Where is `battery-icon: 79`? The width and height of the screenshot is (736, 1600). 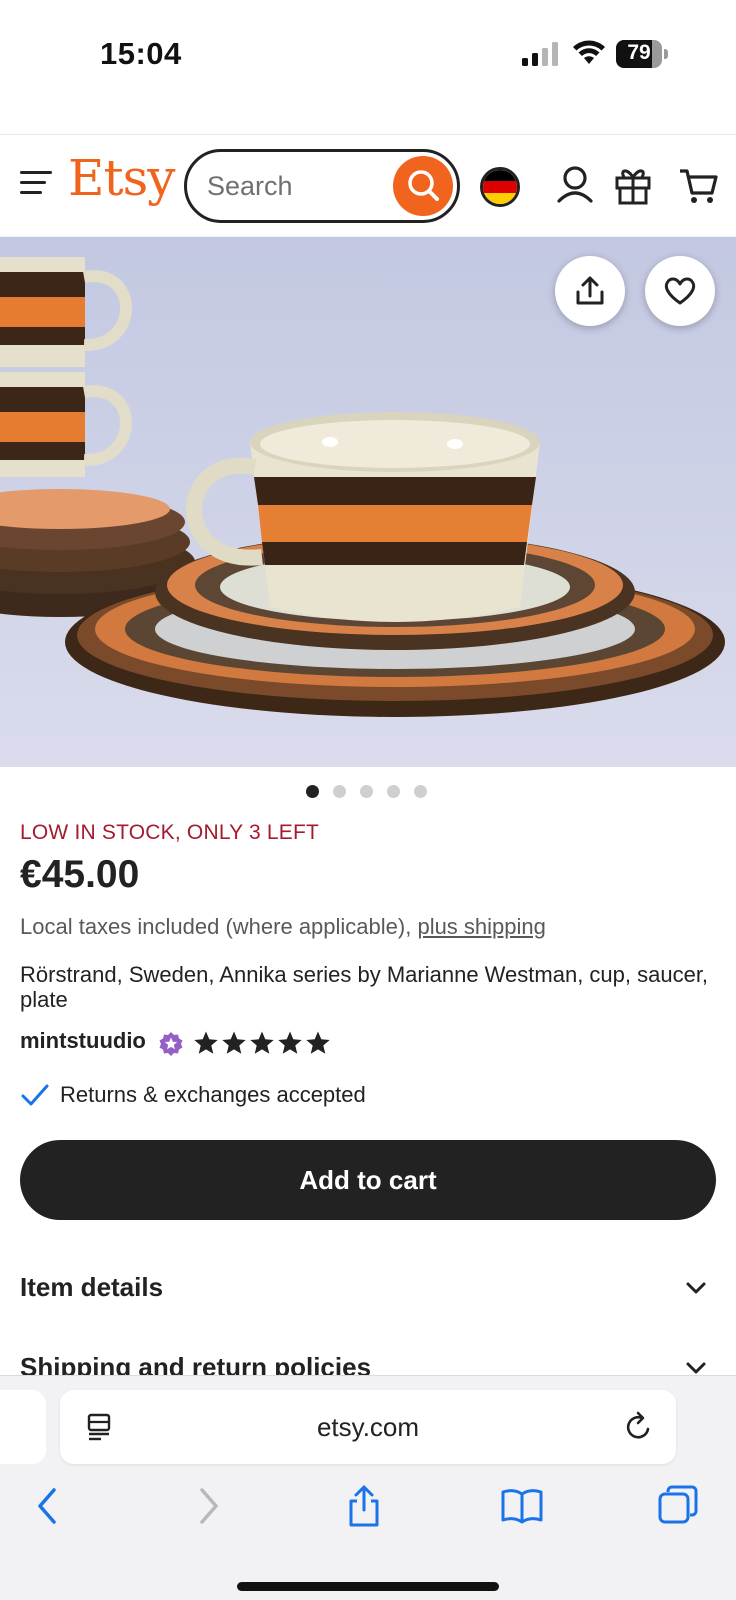 battery-icon: 79 is located at coordinates (642, 54).